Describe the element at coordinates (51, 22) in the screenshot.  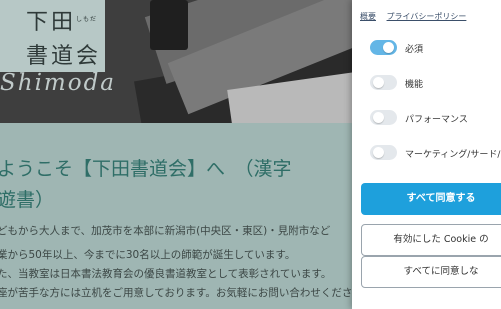
I see `logo-text-line1: 下田` at that location.